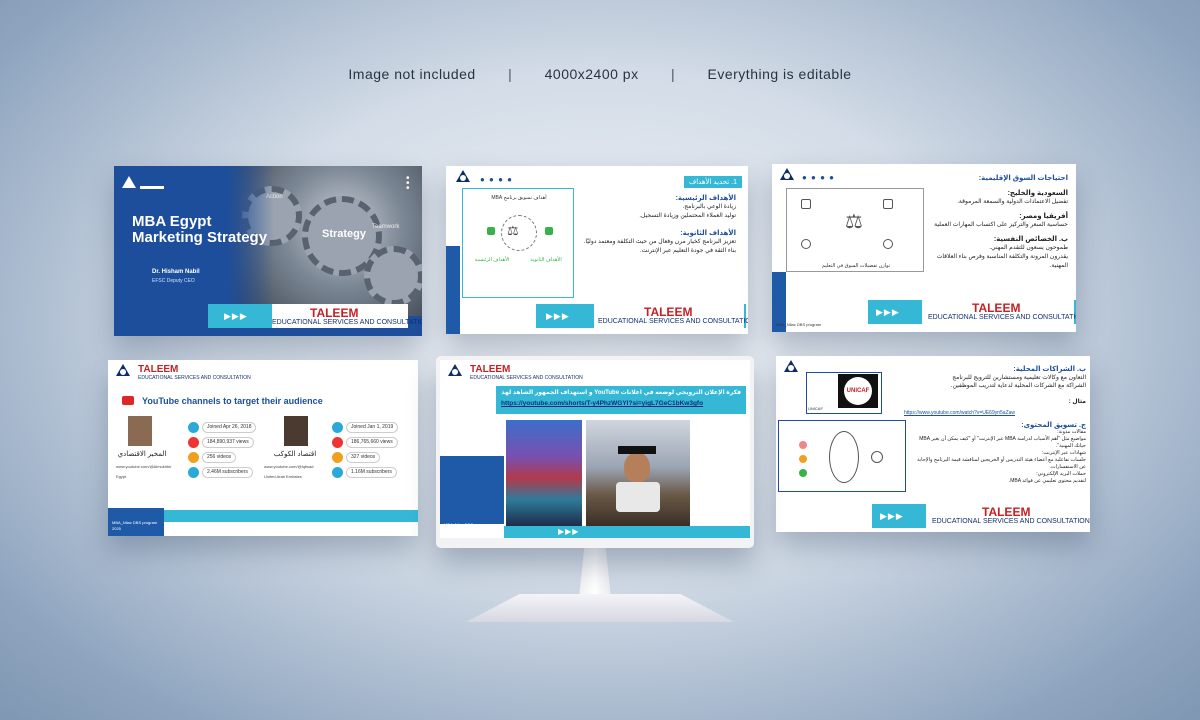 This screenshot has height=720, width=1200. I want to click on section-tag: 1. تحديد الأهداف, so click(712, 182).